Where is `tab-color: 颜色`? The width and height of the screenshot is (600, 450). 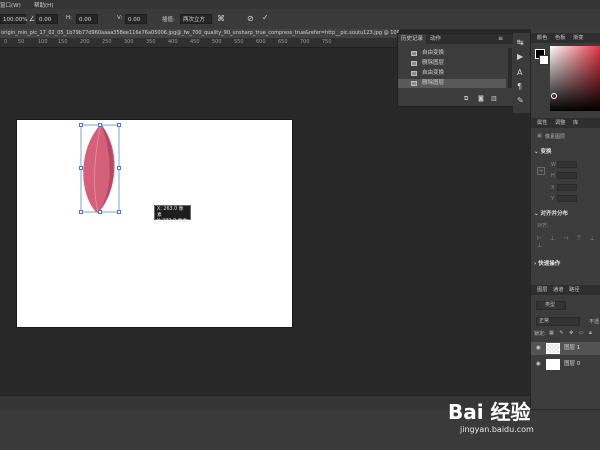 tab-color: 颜色 is located at coordinates (542, 38).